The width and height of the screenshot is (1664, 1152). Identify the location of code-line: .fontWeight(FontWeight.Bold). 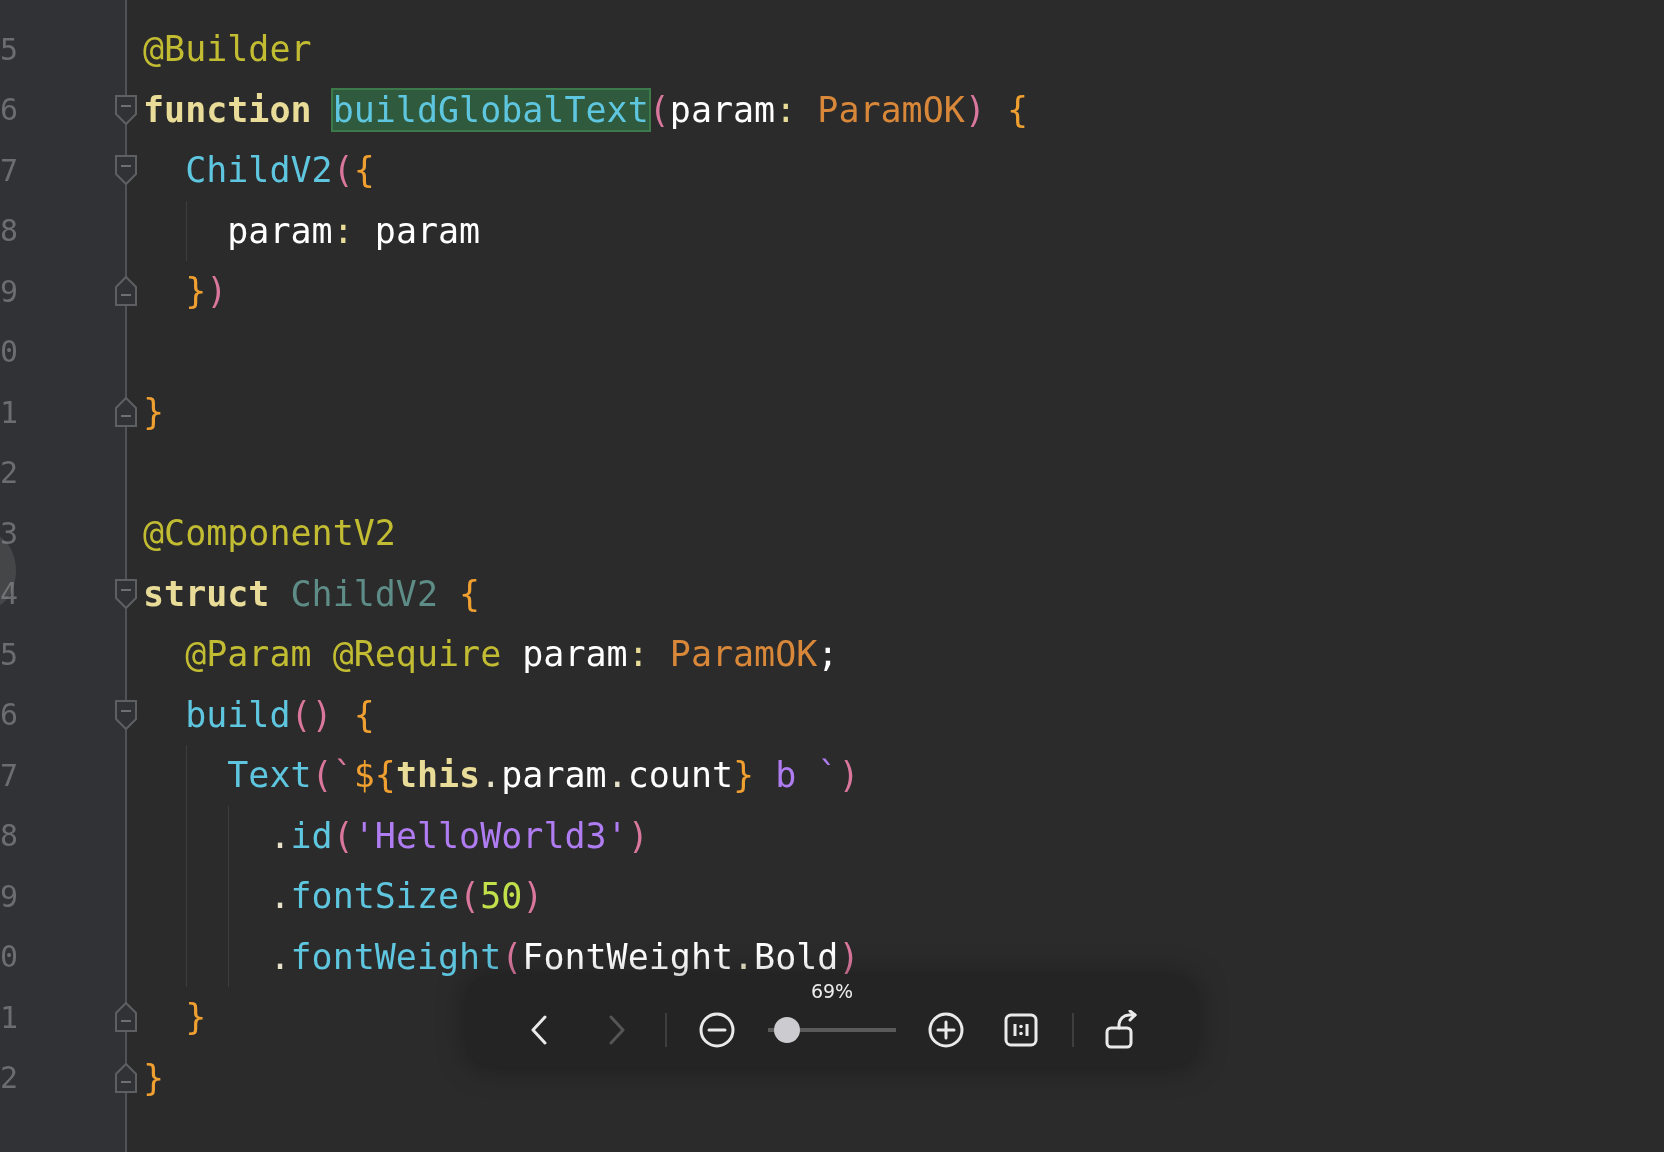
(564, 956).